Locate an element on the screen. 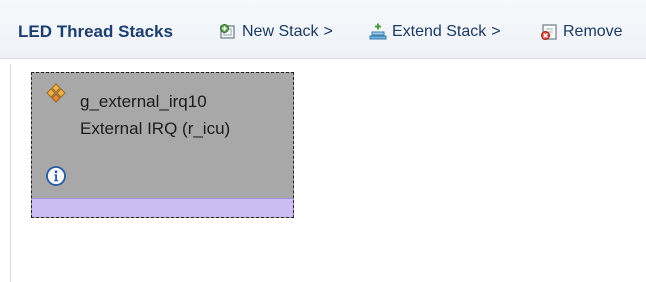  extend-stack-label: Extend Stack is located at coordinates (439, 31).